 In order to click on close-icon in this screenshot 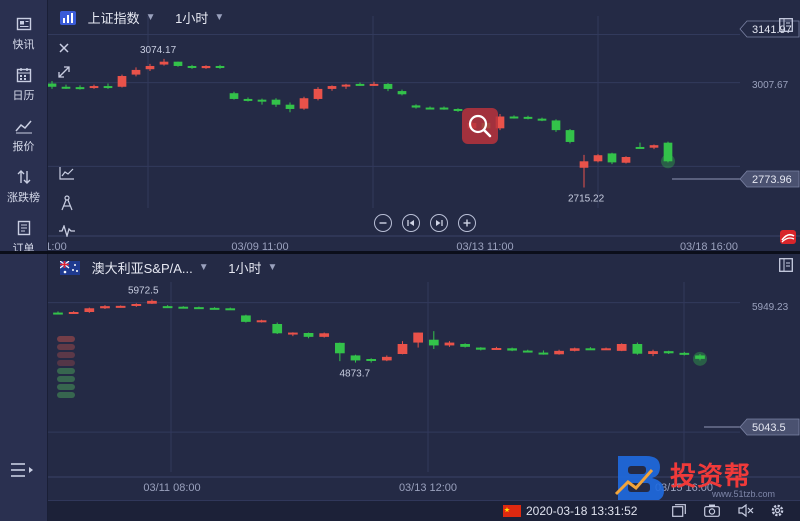, I will do `click(64, 48)`.